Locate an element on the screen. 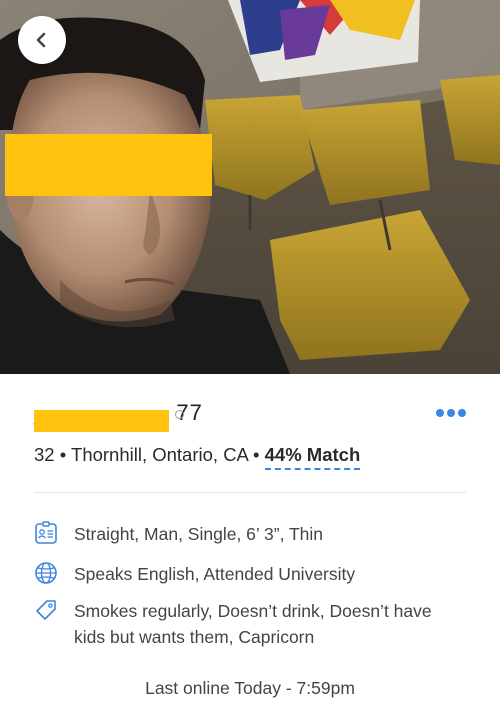  detail-basics-text: Straight, Man, Single, 6’ 3”, Thin is located at coordinates (199, 534).